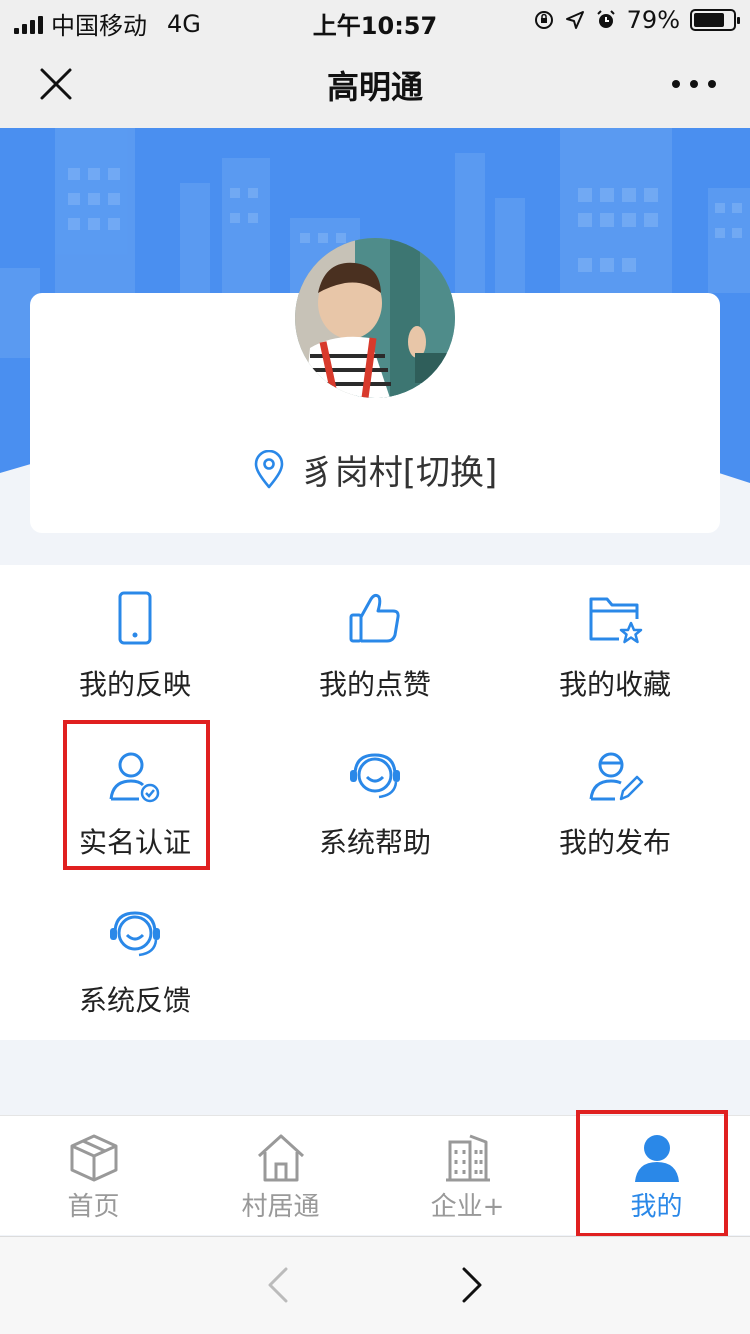 Image resolution: width=750 pixels, height=1334 pixels. I want to click on menu-item-label: 我的收藏, so click(614, 684).